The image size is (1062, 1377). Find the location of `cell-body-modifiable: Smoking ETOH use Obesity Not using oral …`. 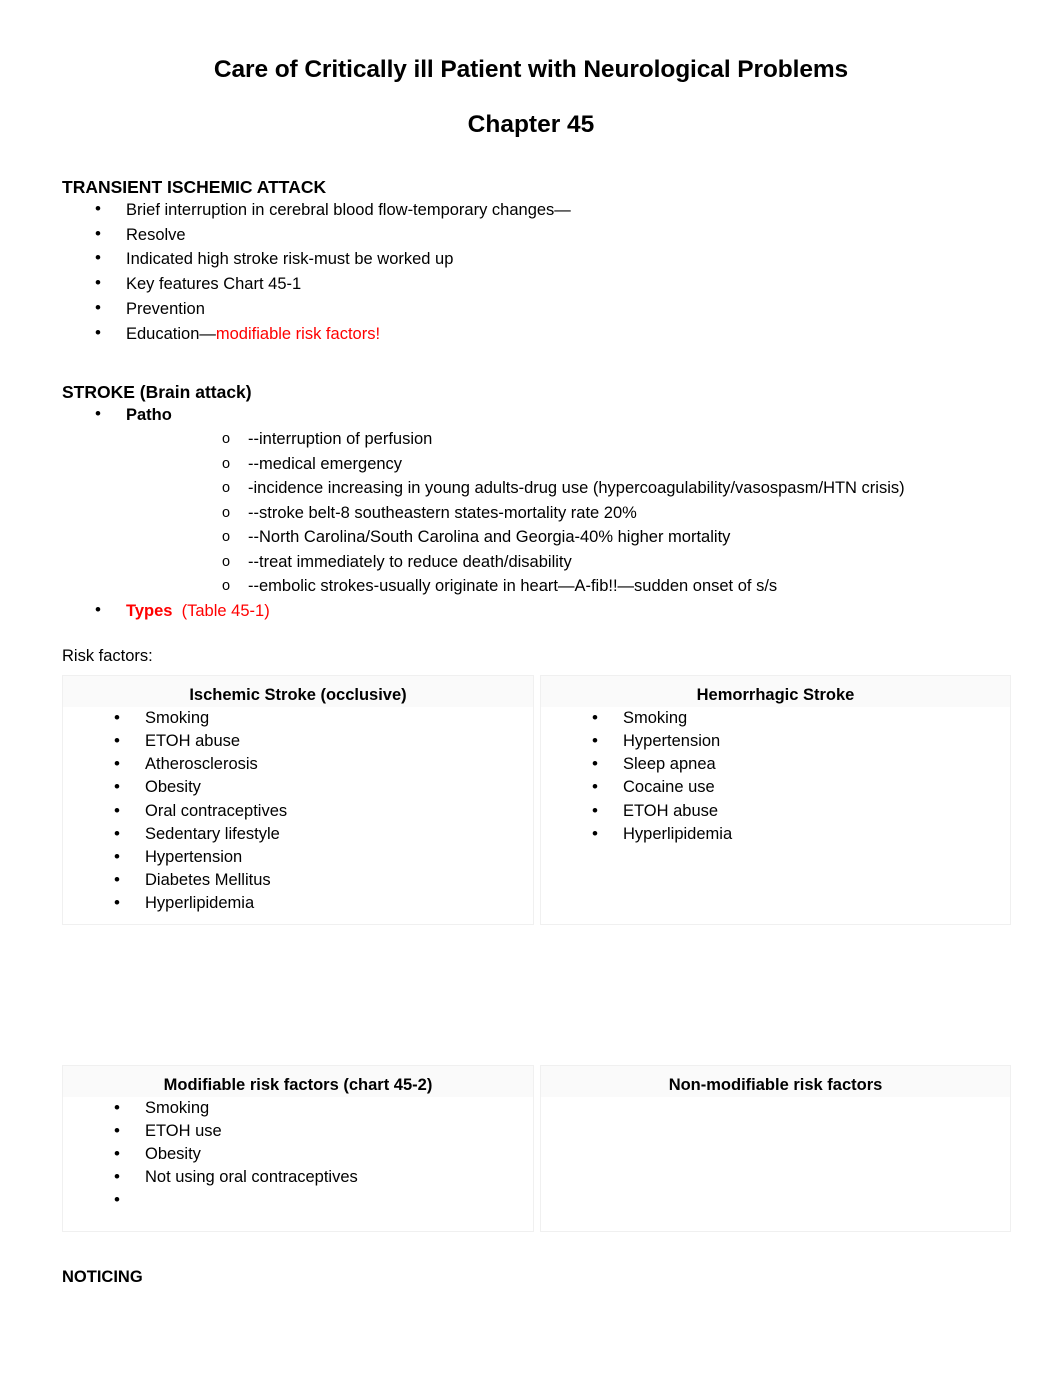

cell-body-modifiable: Smoking ETOH use Obesity Not using oral … is located at coordinates (298, 1163).